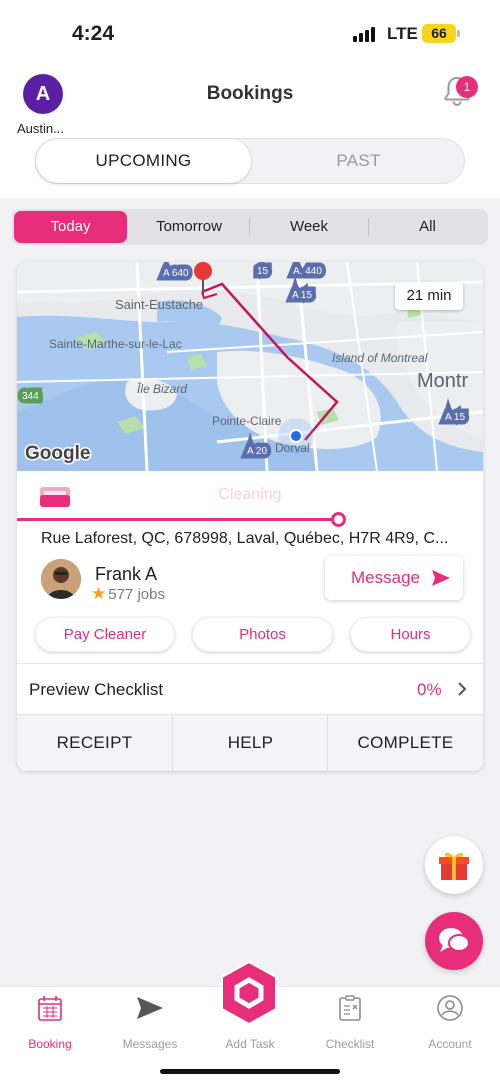  Describe the element at coordinates (263, 271) in the screenshot. I see `map-road-label: 15` at that location.